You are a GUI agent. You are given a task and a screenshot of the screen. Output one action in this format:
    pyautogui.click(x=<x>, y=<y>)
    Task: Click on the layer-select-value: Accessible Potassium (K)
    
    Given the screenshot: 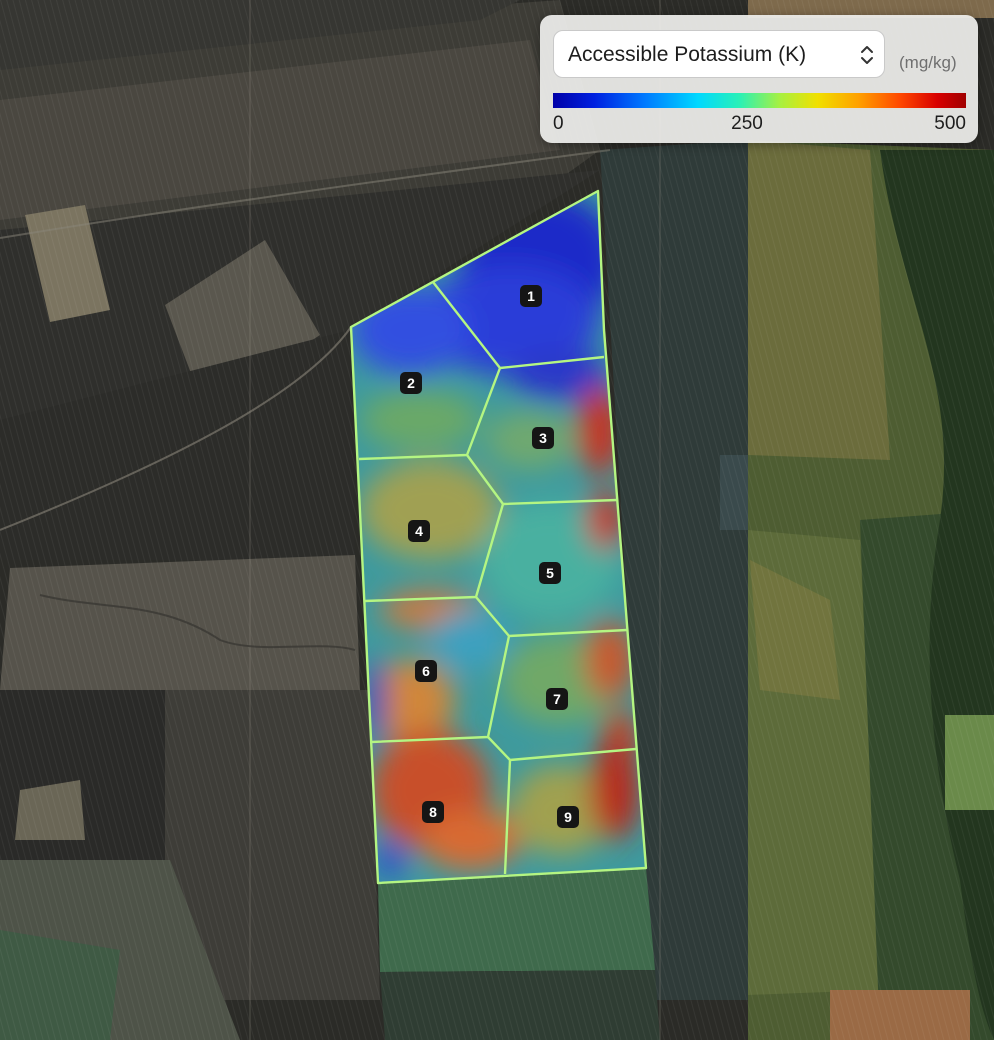 What is the action you would take?
    pyautogui.click(x=687, y=54)
    